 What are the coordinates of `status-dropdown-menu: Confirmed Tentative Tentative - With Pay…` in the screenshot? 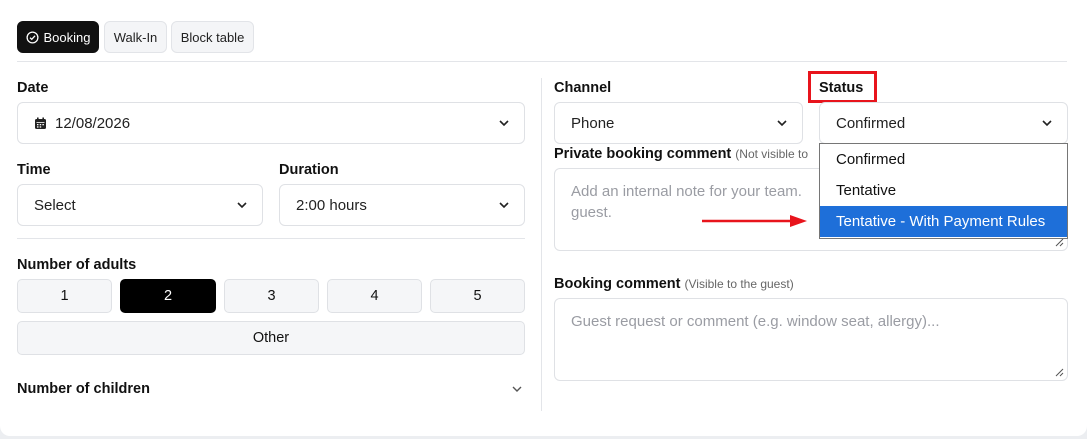 It's located at (943, 191).